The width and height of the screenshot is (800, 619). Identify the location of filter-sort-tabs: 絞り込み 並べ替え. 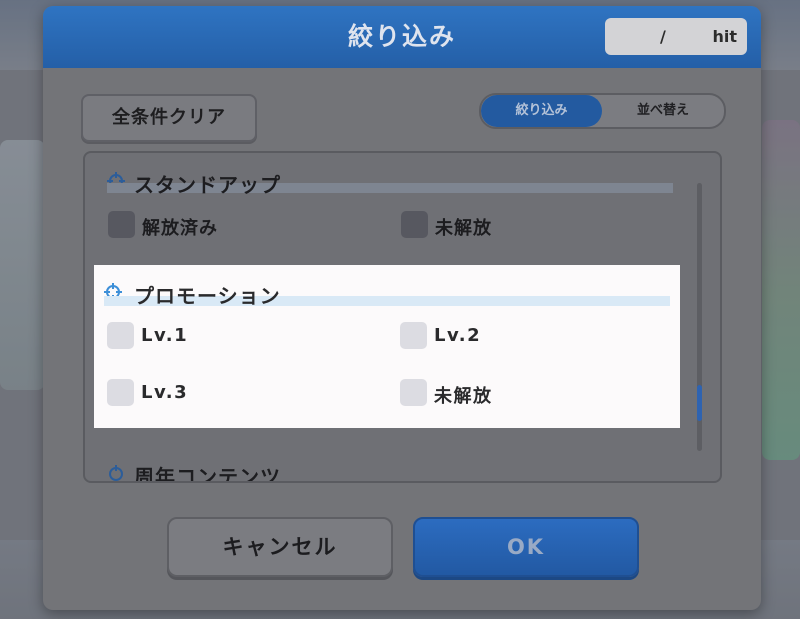
(602, 111).